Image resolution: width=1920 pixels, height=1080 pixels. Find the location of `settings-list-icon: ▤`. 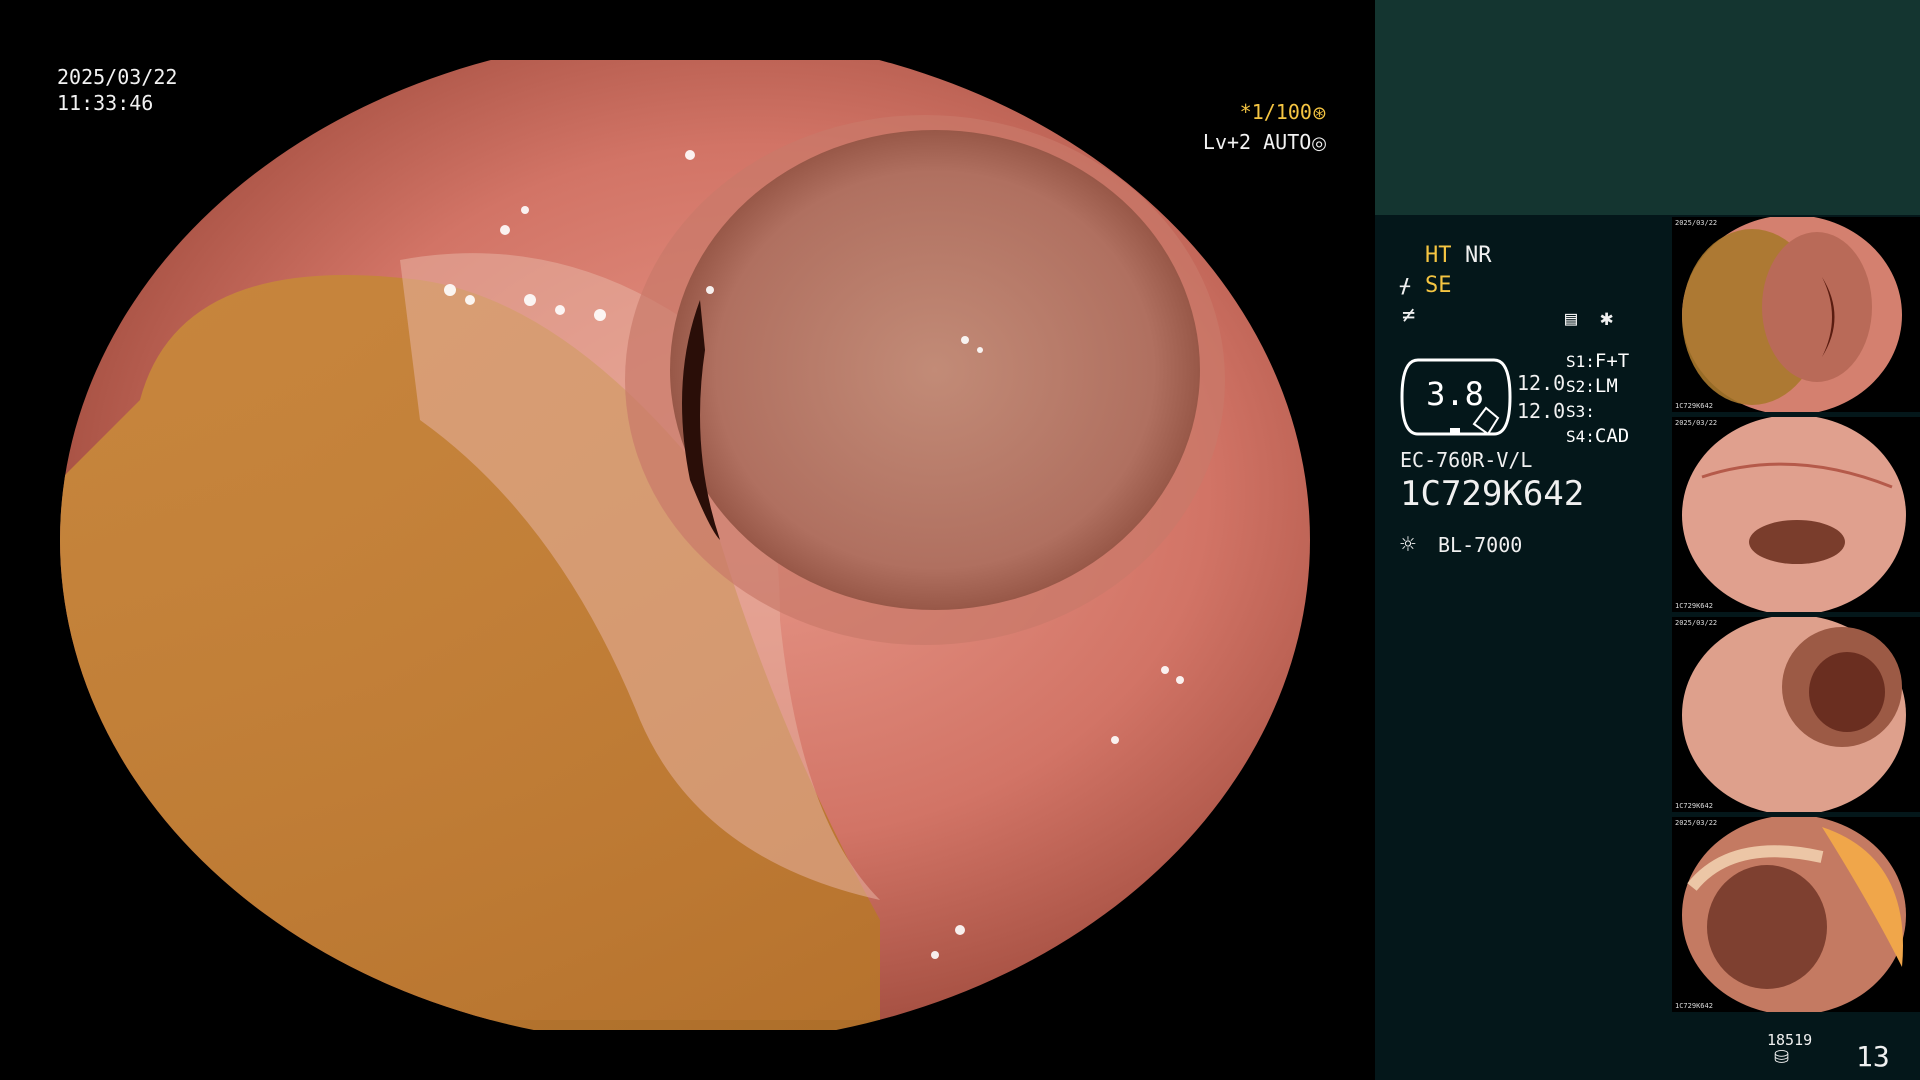

settings-list-icon: ▤ is located at coordinates (1571, 318).